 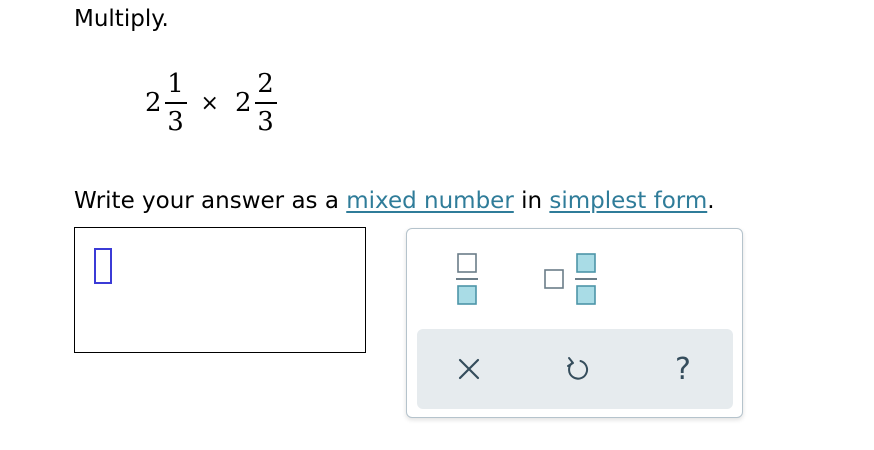 What do you see at coordinates (531, 201) in the screenshot?
I see `instruction-middle: in` at bounding box center [531, 201].